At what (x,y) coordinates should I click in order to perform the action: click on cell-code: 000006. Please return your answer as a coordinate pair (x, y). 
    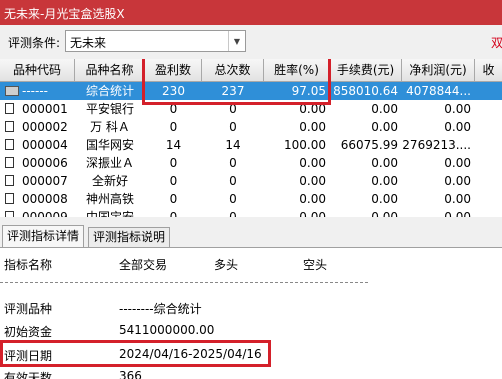
    Looking at the image, I should click on (45, 163).